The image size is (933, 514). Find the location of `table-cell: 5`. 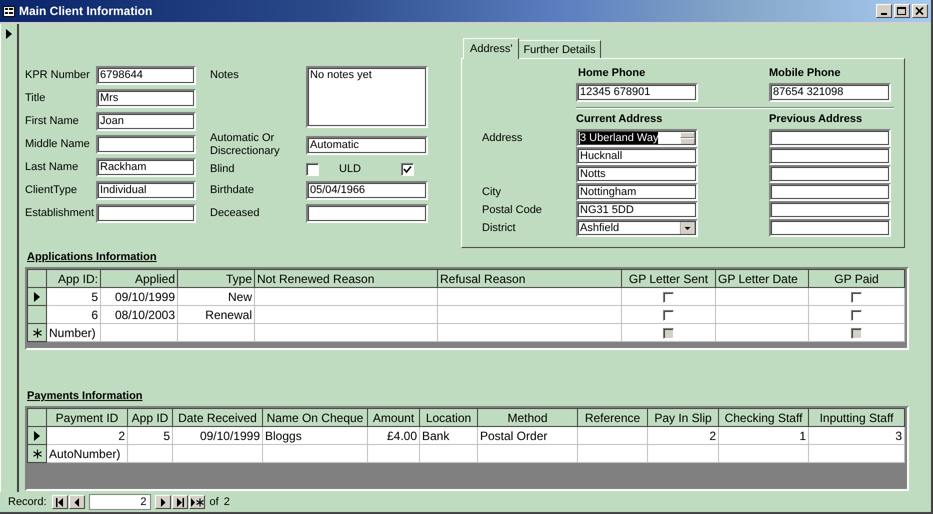

table-cell: 5 is located at coordinates (73, 297).